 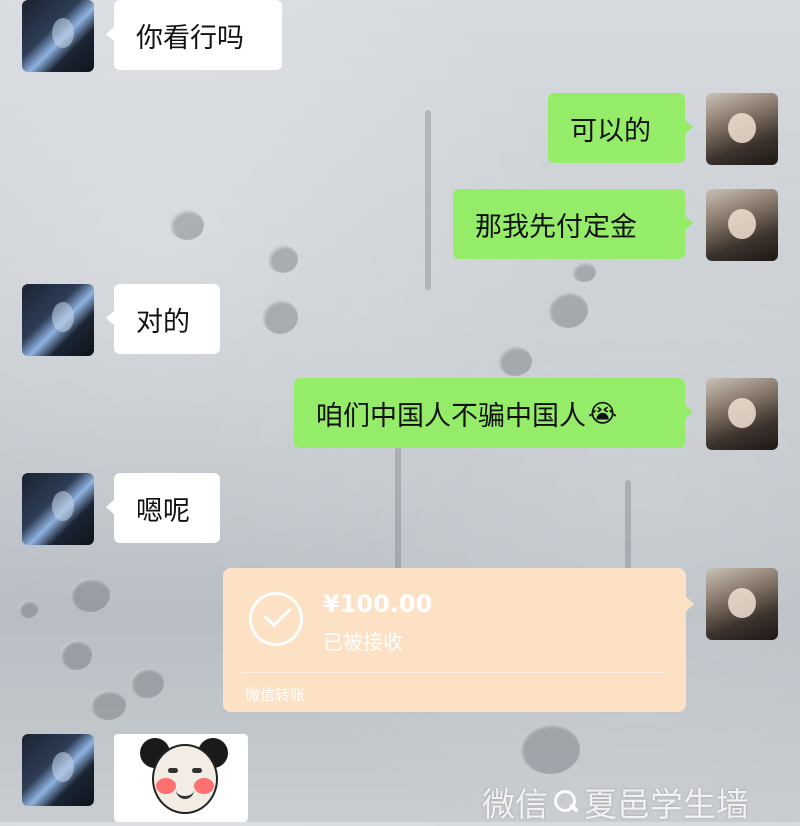 What do you see at coordinates (666, 804) in the screenshot?
I see `watermark-name: 夏邑学生墙` at bounding box center [666, 804].